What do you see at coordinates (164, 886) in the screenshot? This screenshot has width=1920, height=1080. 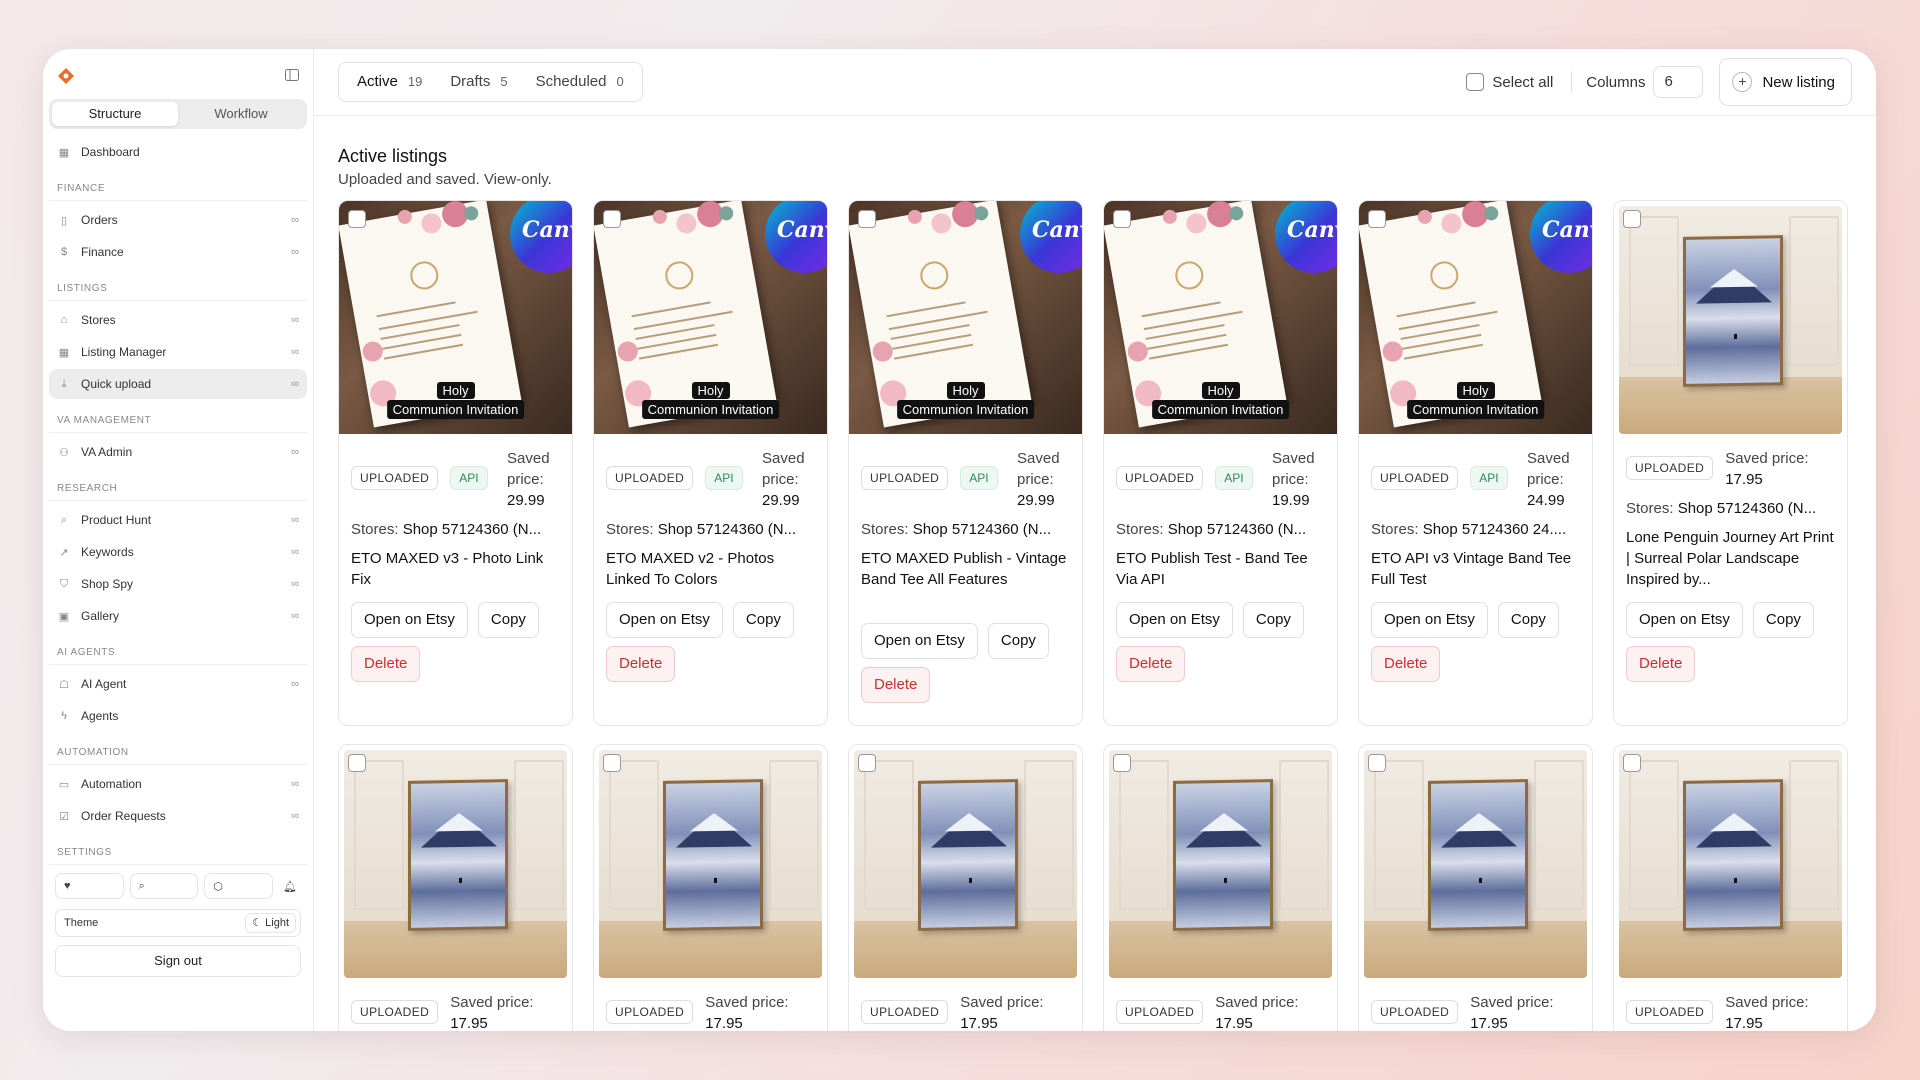 I see `search-button: ⌕` at bounding box center [164, 886].